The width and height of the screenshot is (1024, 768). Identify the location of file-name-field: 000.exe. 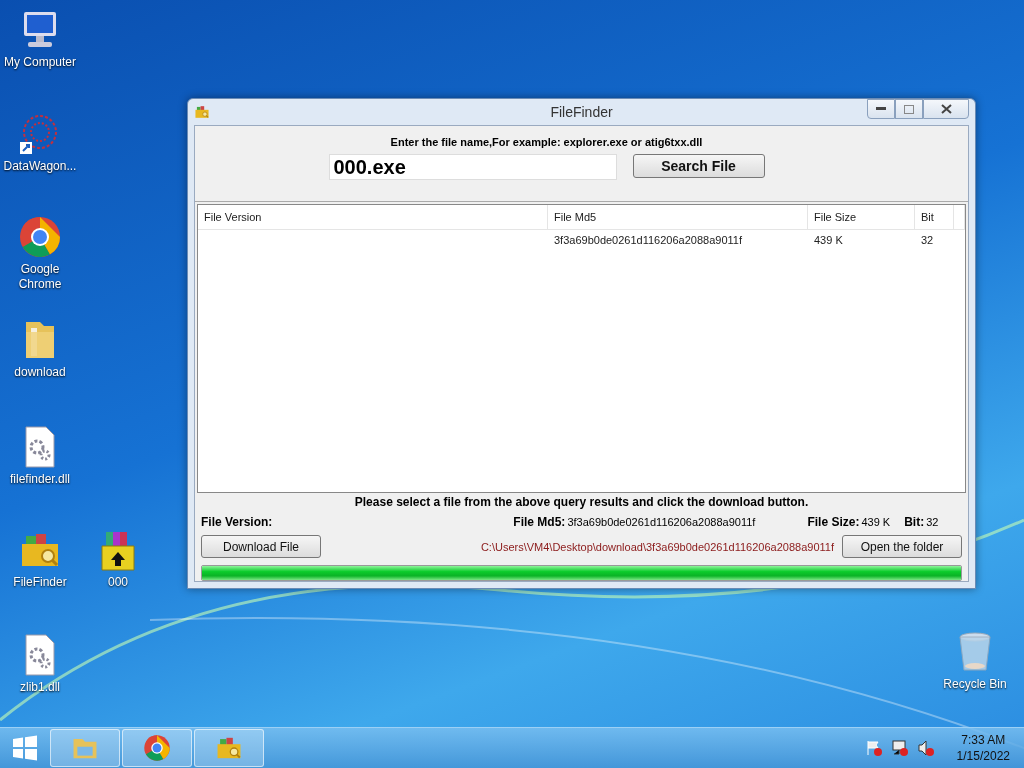
(472, 167).